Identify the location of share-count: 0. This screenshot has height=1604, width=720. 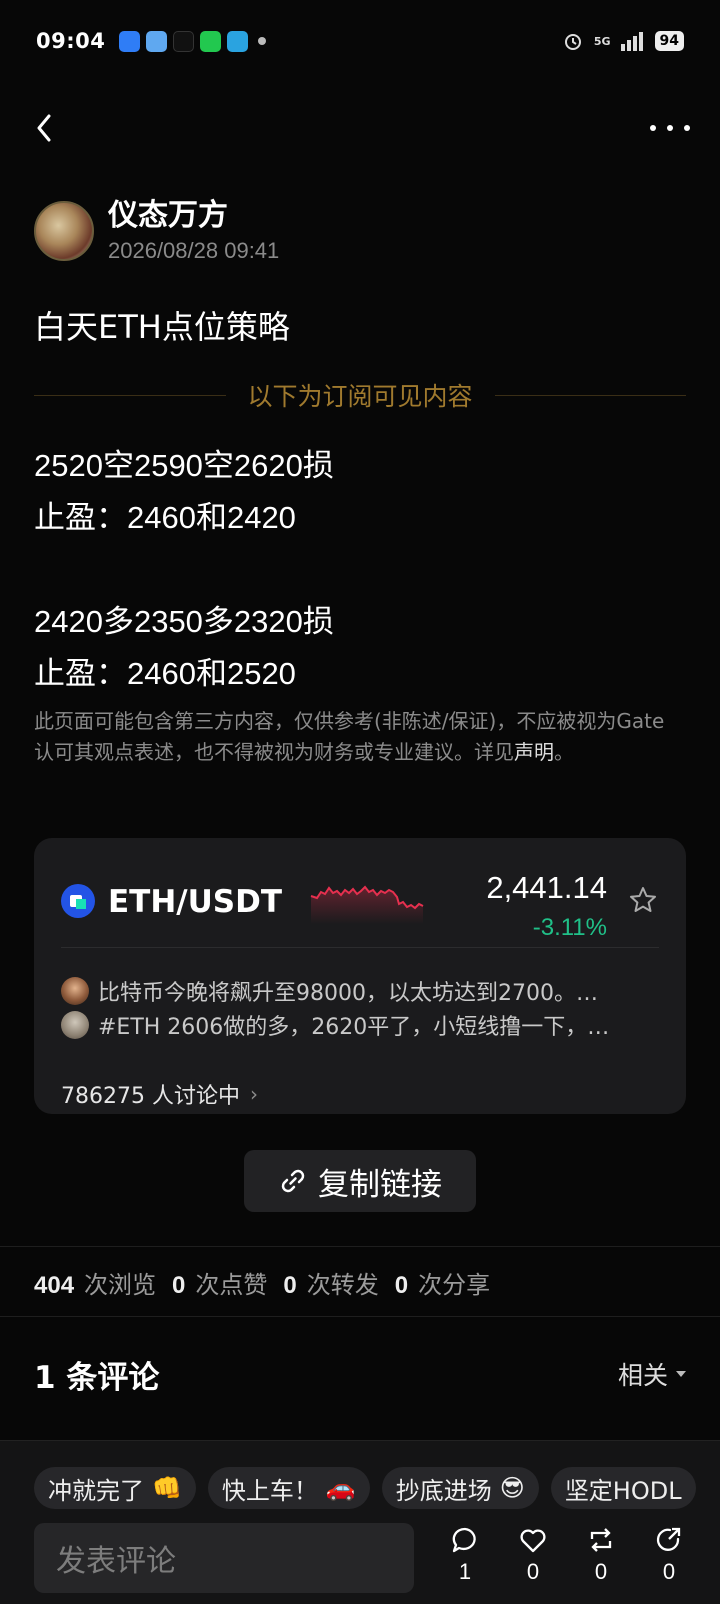
(669, 1571).